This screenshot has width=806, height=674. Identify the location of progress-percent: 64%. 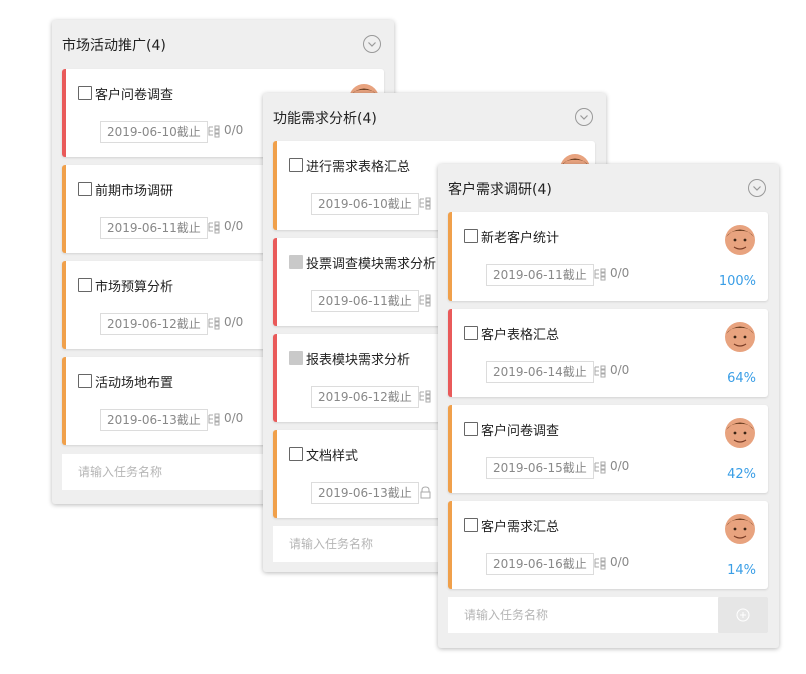
(741, 378).